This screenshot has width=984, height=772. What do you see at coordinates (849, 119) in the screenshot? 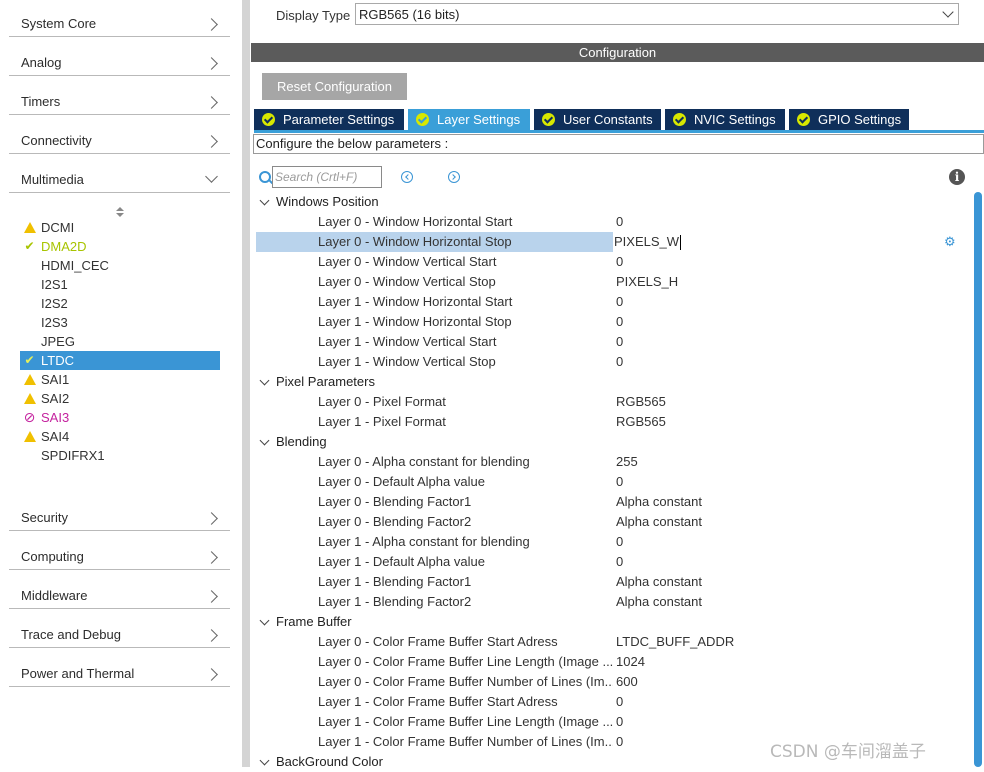
I see `tab-gpio-settings: GPIO Settings` at bounding box center [849, 119].